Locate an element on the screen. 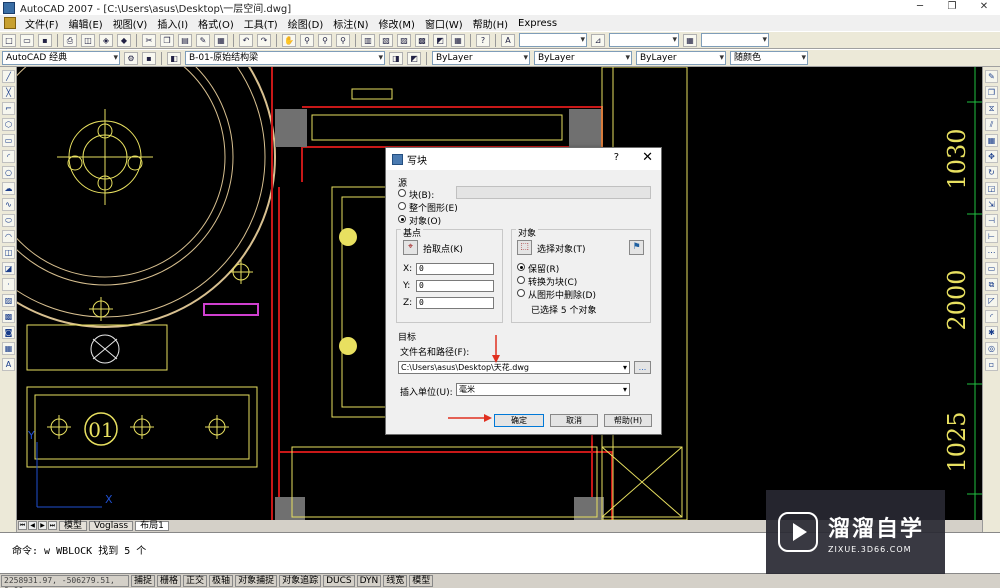 This screenshot has width=1000, height=588. offset-icon: ⫽ is located at coordinates (991, 124).